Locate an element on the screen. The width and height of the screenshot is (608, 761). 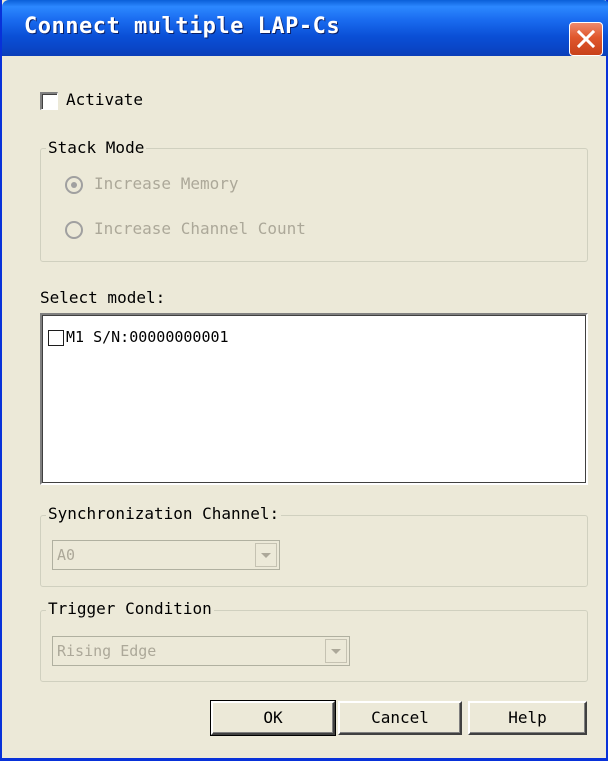
sync-channel-value: A0 is located at coordinates (66, 555).